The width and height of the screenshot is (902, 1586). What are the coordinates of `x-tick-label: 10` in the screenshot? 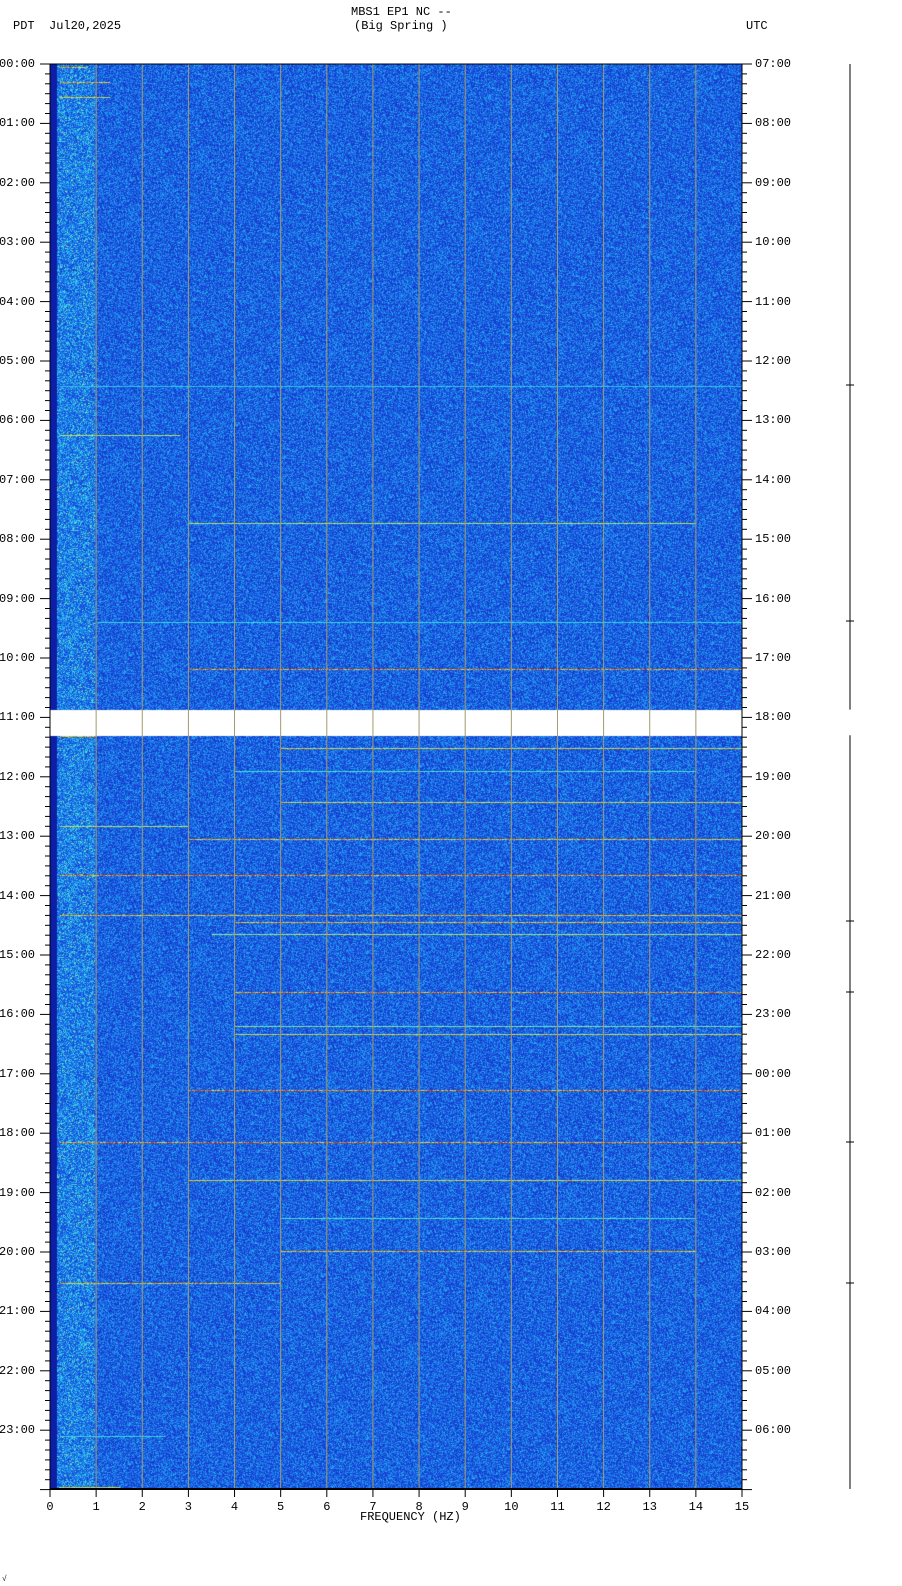 It's located at (511, 1507).